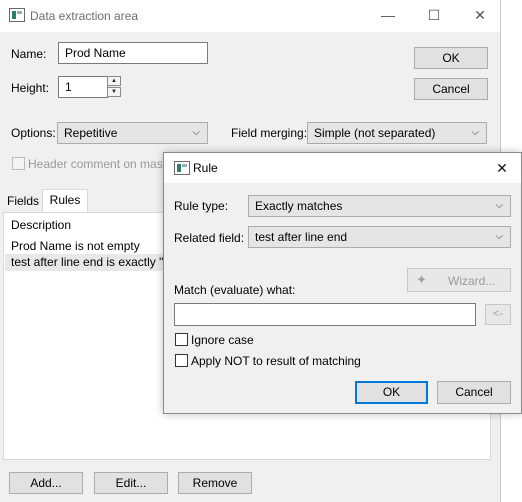 The height and width of the screenshot is (502, 522). Describe the element at coordinates (250, 16) in the screenshot. I see `title-bar: Data extraction area — ☐ ✕` at that location.